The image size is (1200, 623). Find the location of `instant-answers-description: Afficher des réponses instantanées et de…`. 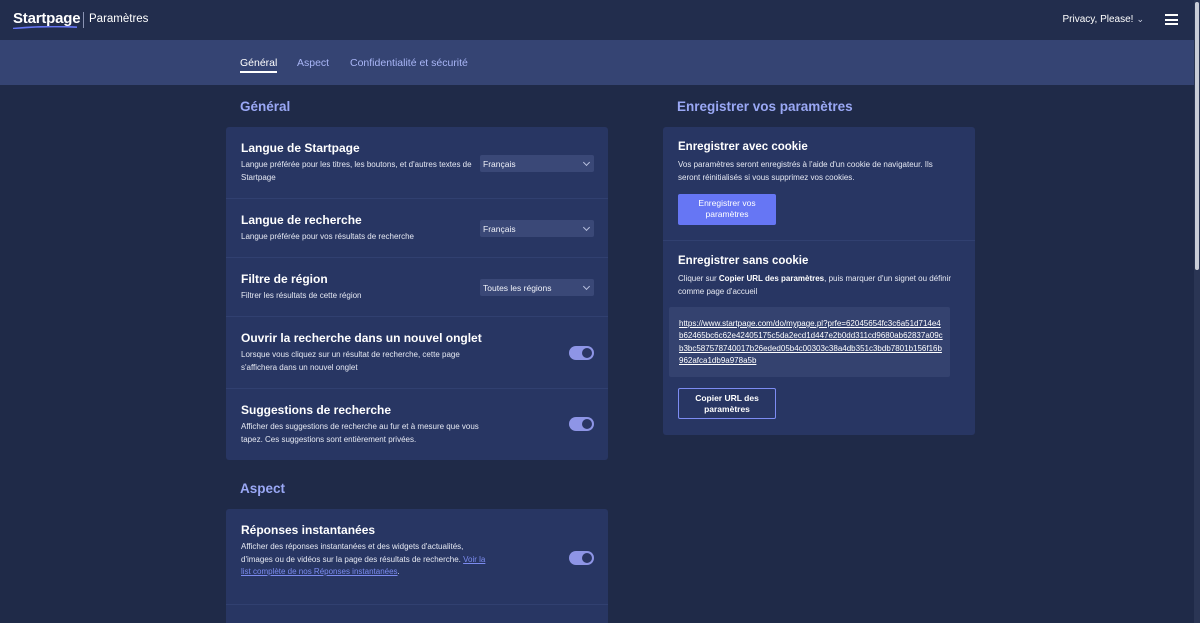

instant-answers-description: Afficher des réponses instantanées et de… is located at coordinates (352, 553).